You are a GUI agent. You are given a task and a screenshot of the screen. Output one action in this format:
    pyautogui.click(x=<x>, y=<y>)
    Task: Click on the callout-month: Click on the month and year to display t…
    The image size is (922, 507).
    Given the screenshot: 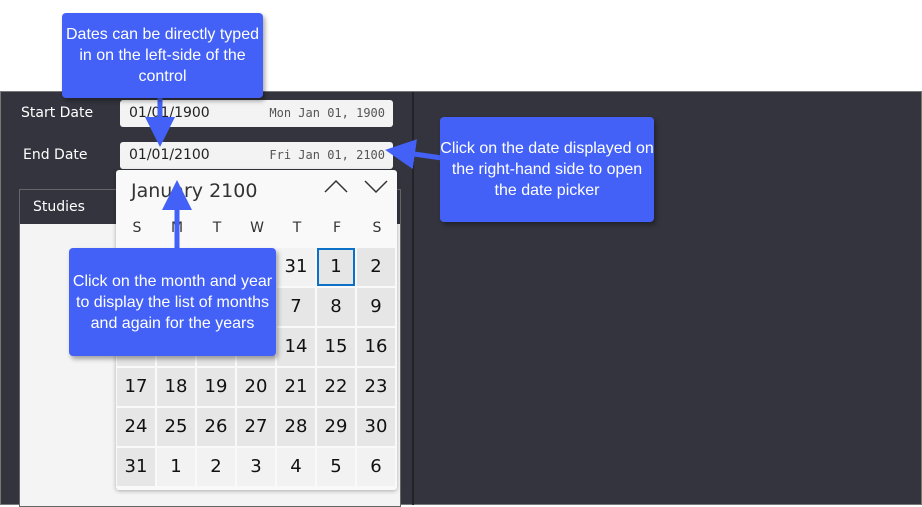 What is the action you would take?
    pyautogui.click(x=172, y=302)
    